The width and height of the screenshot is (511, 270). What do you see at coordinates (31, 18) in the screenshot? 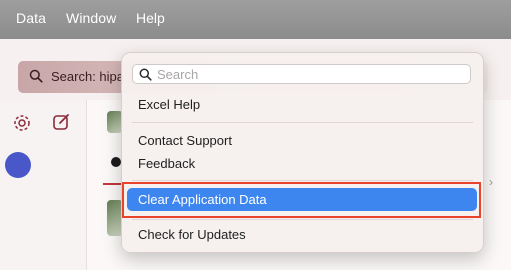
I see `menu-data: Data` at bounding box center [31, 18].